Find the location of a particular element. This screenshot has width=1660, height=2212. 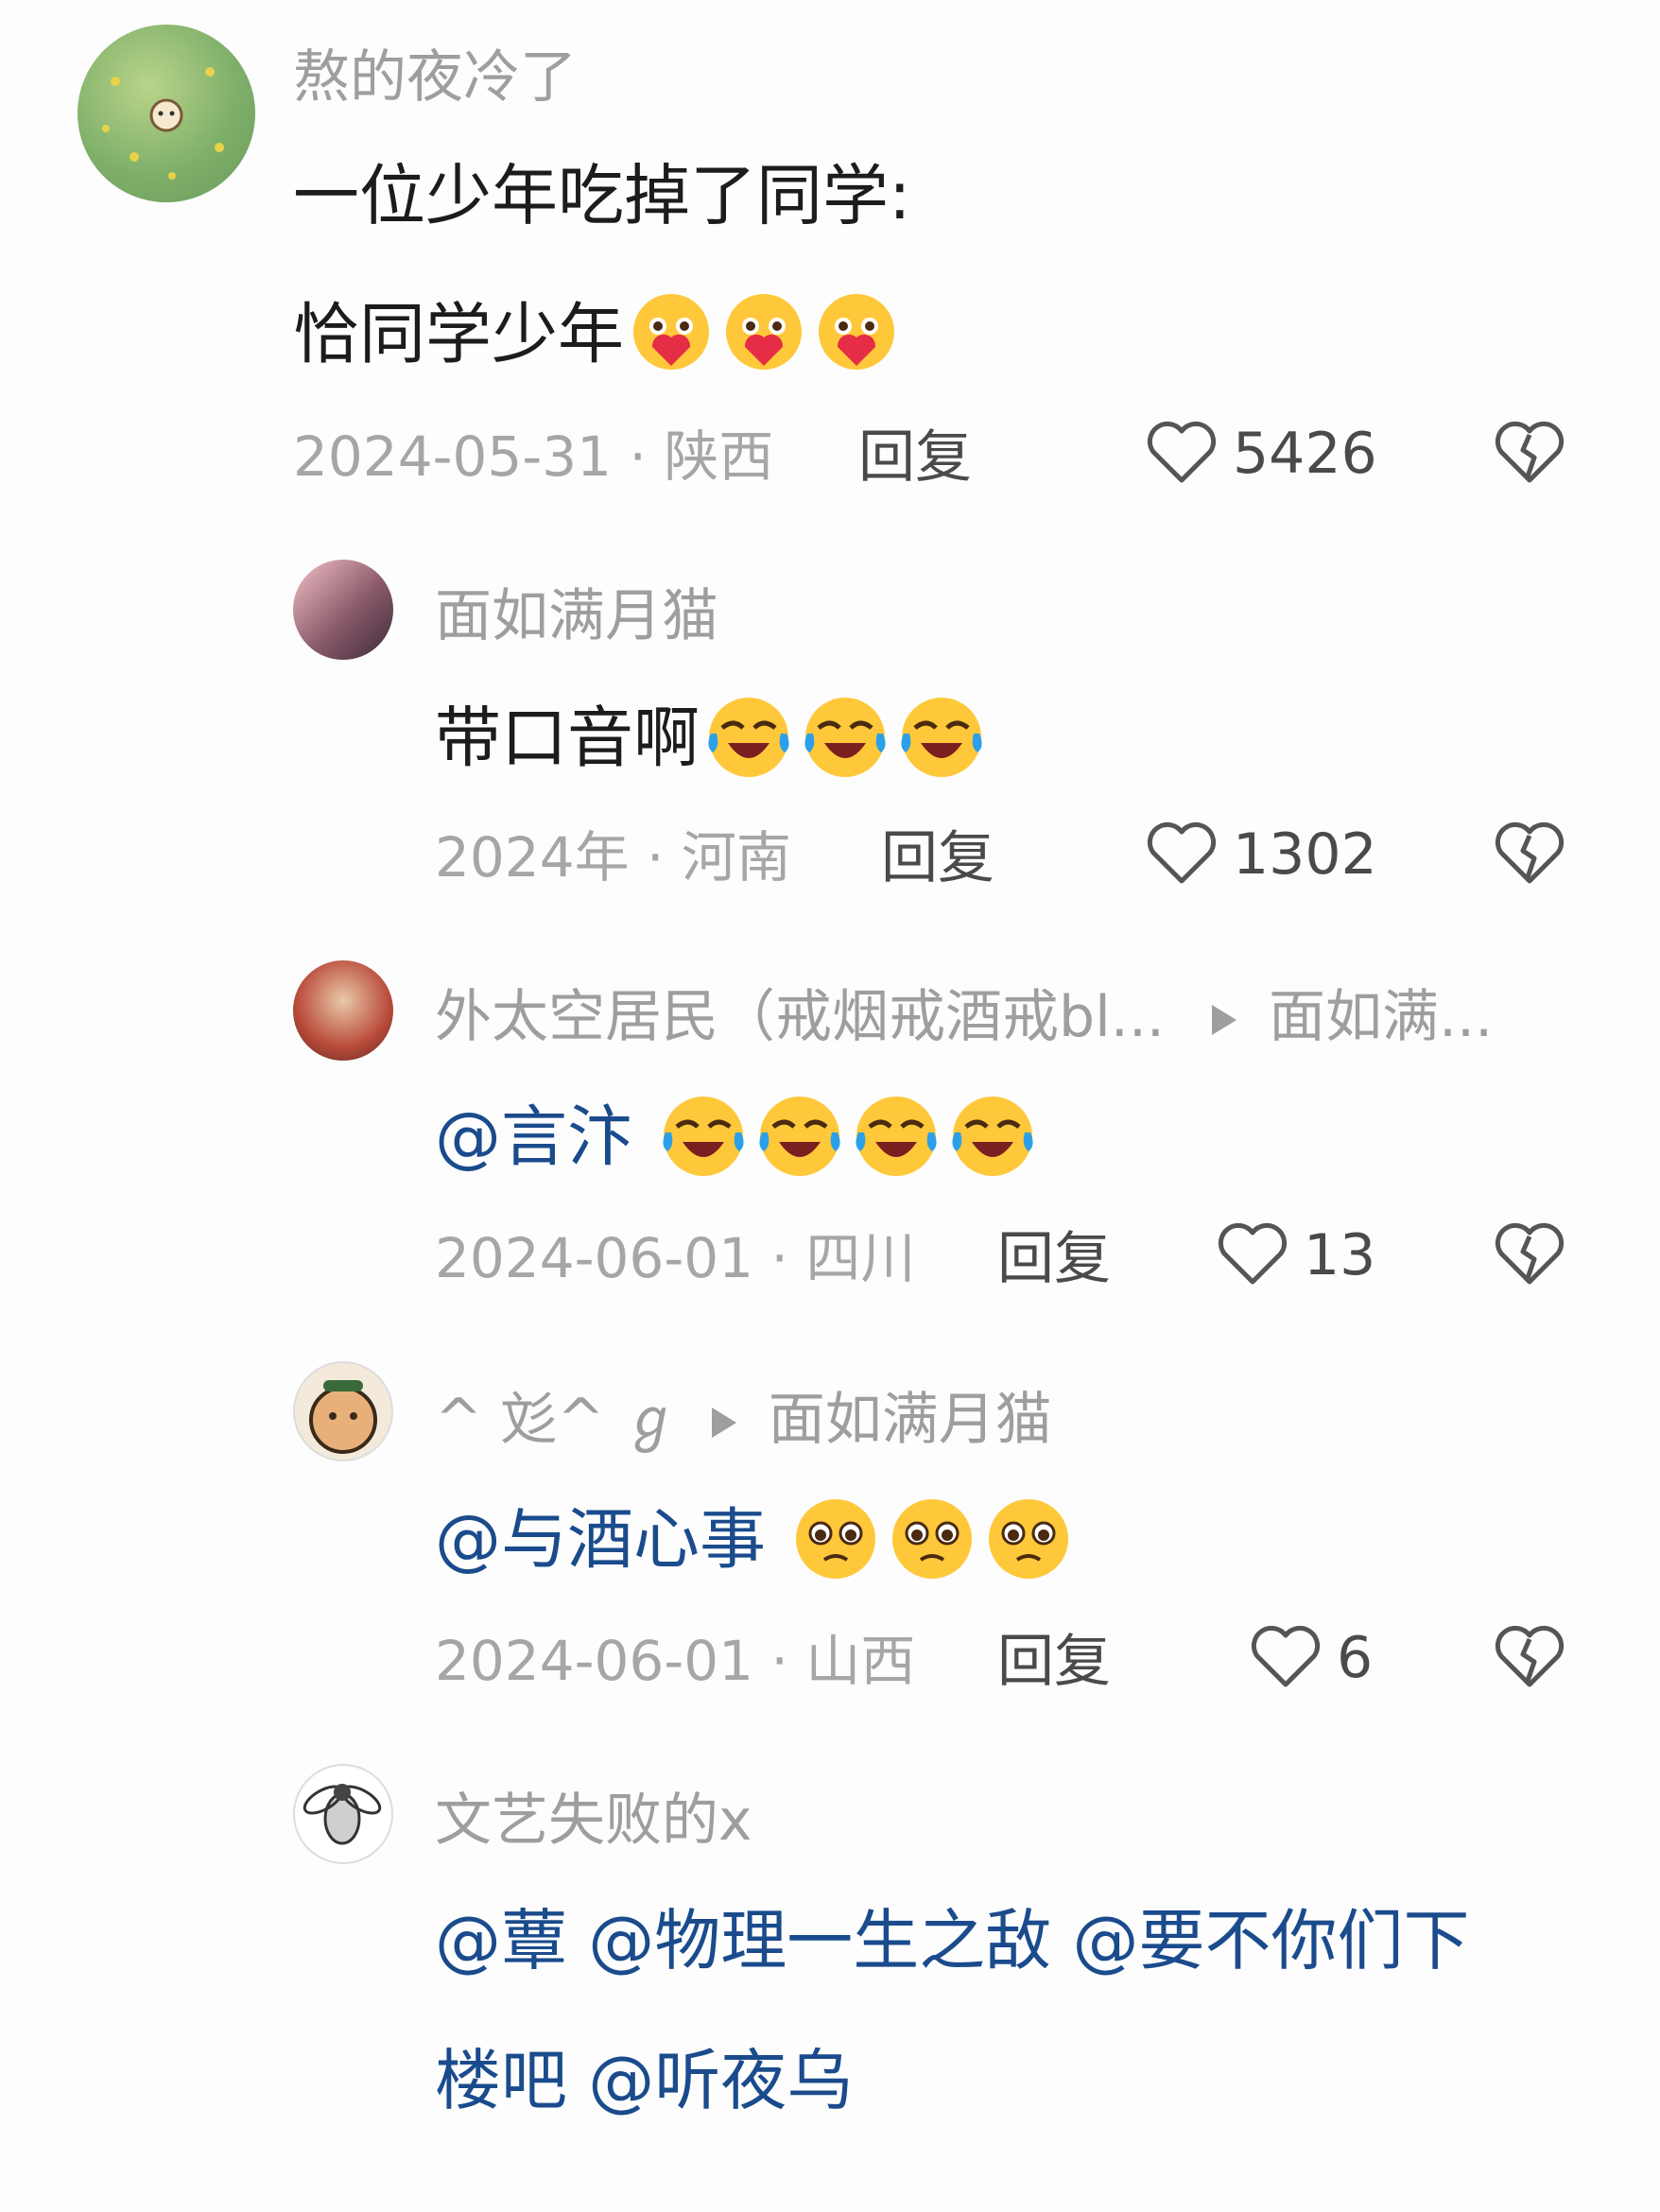

like-button: 6 is located at coordinates (1310, 1658).